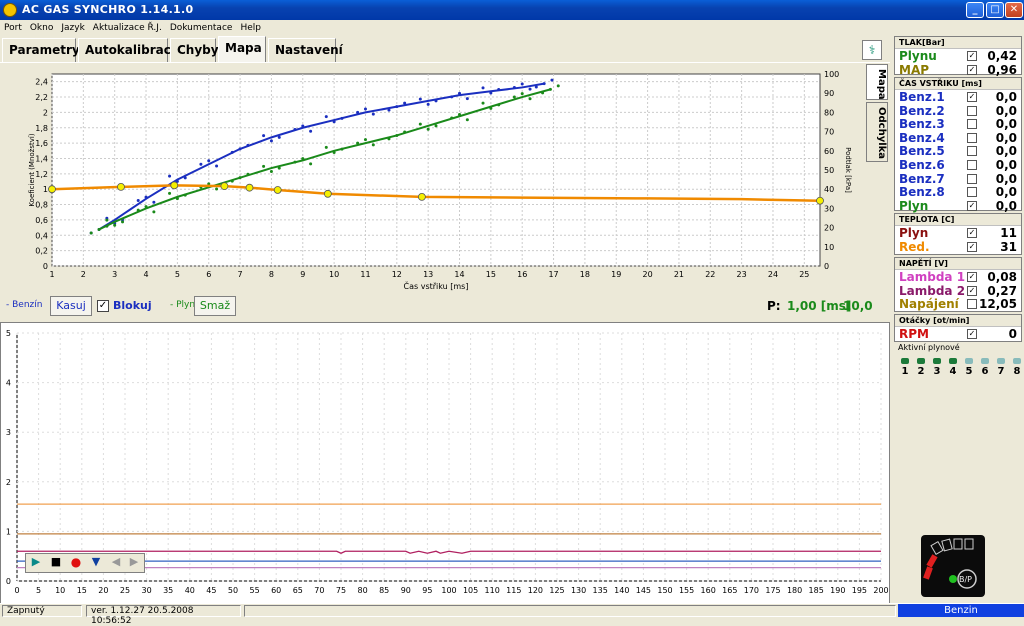 The width and height of the screenshot is (1024, 626). I want to click on benzin-legend-label: - Benzín, so click(24, 305).